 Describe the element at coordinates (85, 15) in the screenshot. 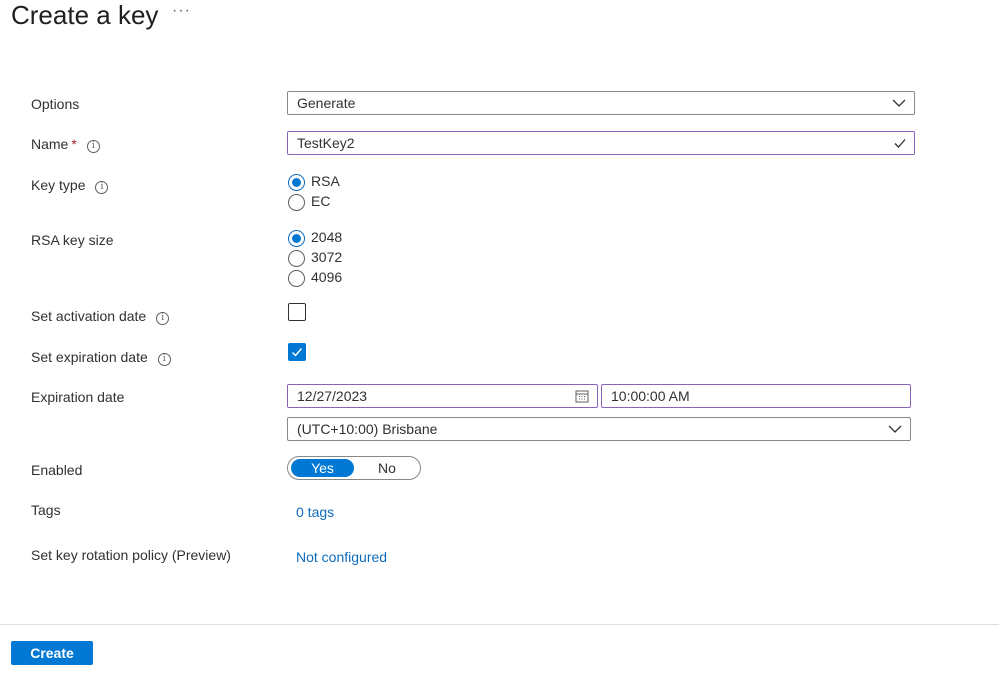

I see `page-title: Create a key` at that location.